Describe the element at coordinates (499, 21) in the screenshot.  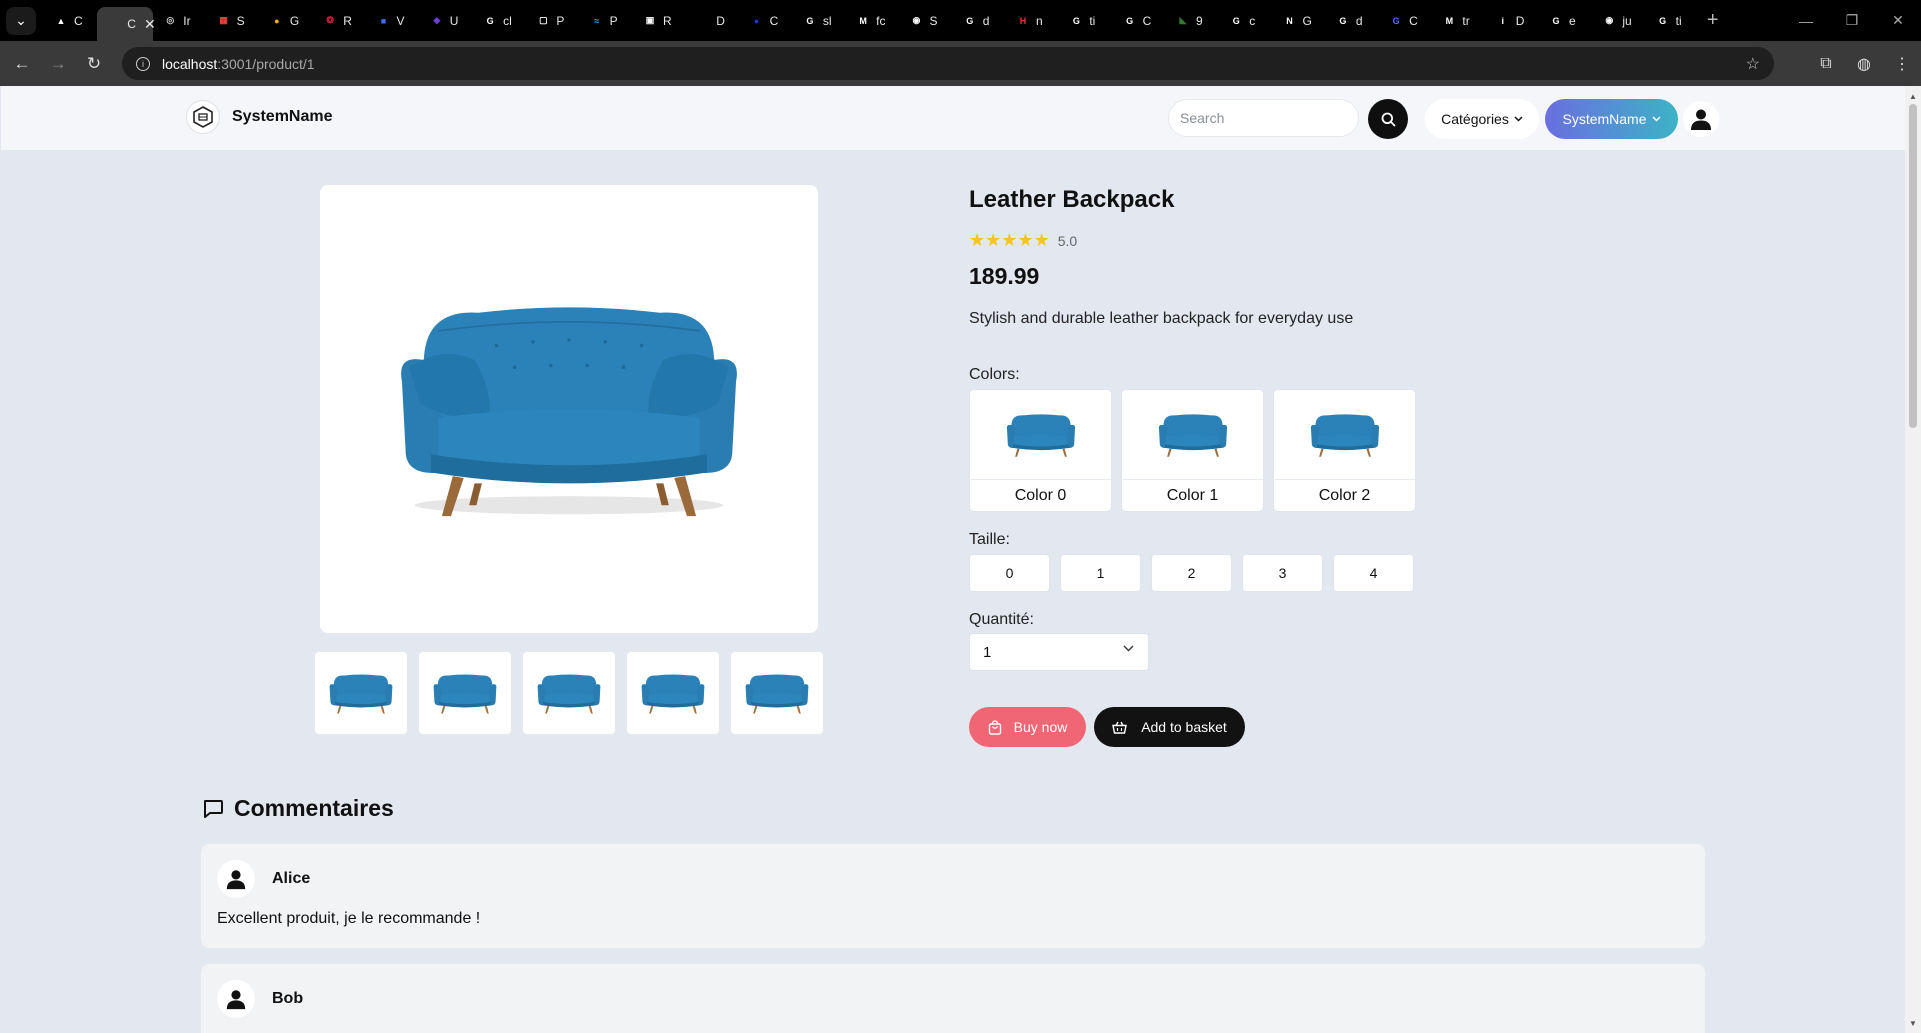
I see `browser-tab: Gcl` at that location.